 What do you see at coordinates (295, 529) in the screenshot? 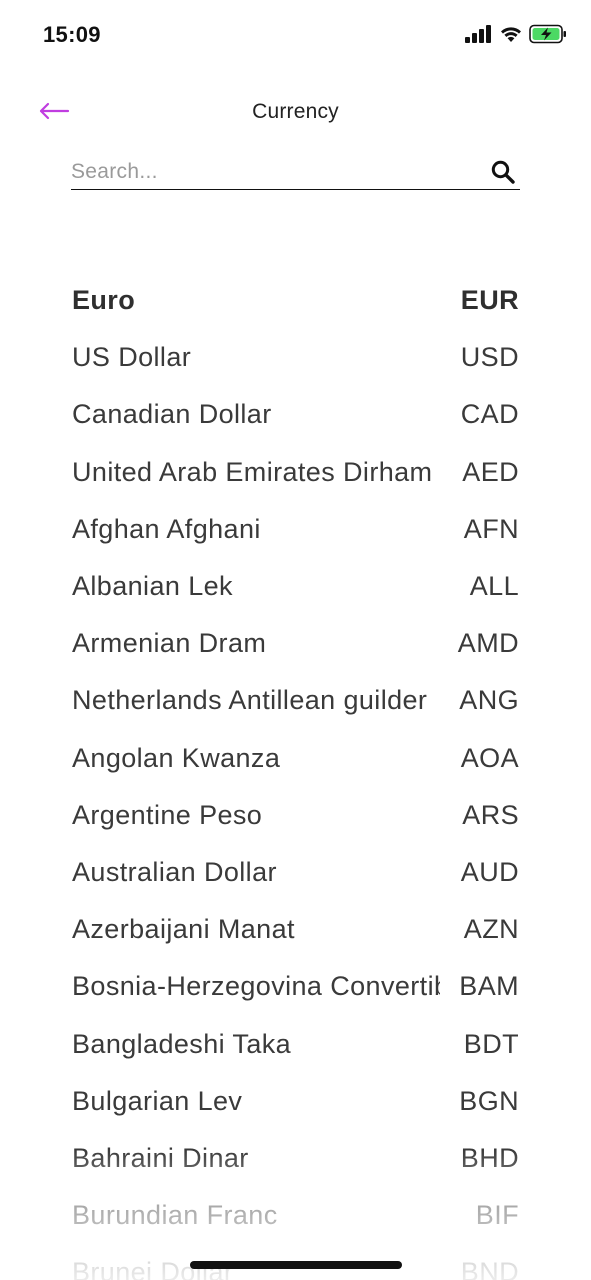
I see `currency-row: Afghan Afghani AFN` at bounding box center [295, 529].